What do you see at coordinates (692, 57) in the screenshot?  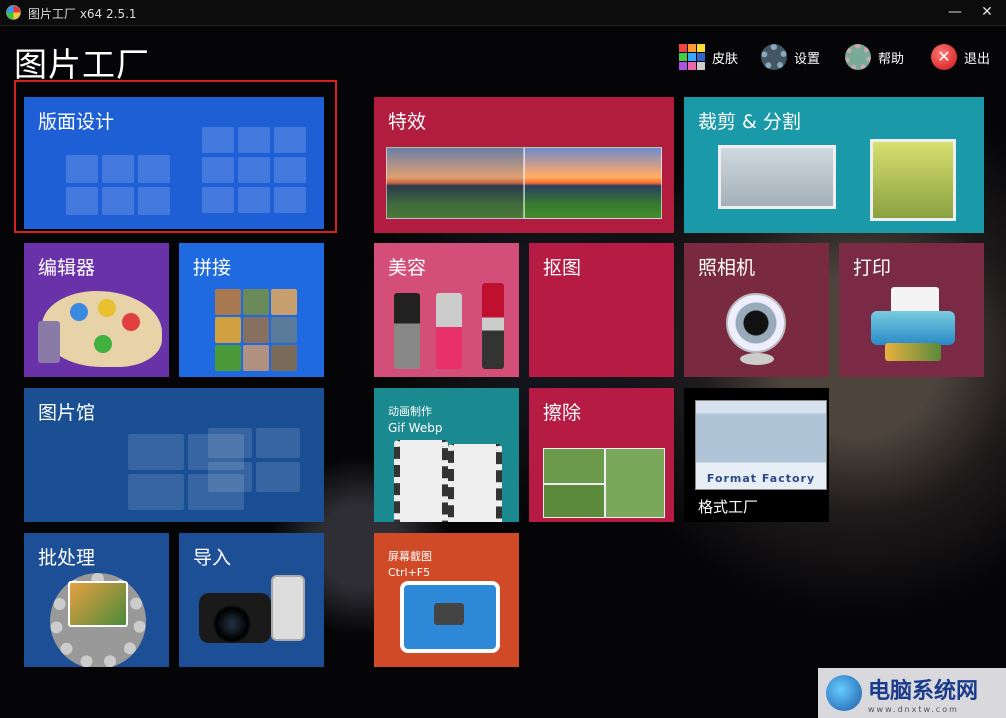 I see `skin-icon` at bounding box center [692, 57].